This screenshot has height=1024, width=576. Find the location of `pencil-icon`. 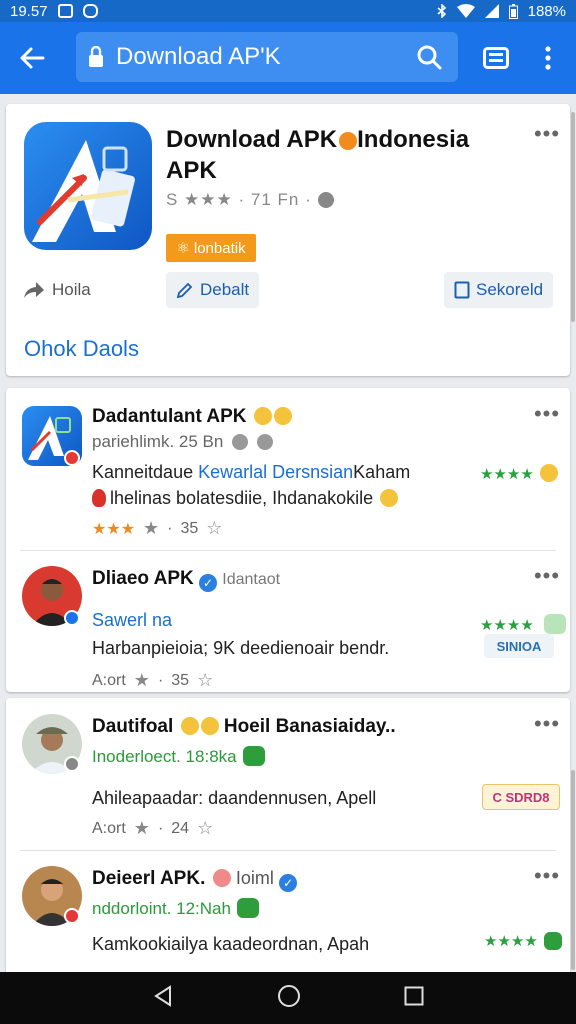

pencil-icon is located at coordinates (184, 290).